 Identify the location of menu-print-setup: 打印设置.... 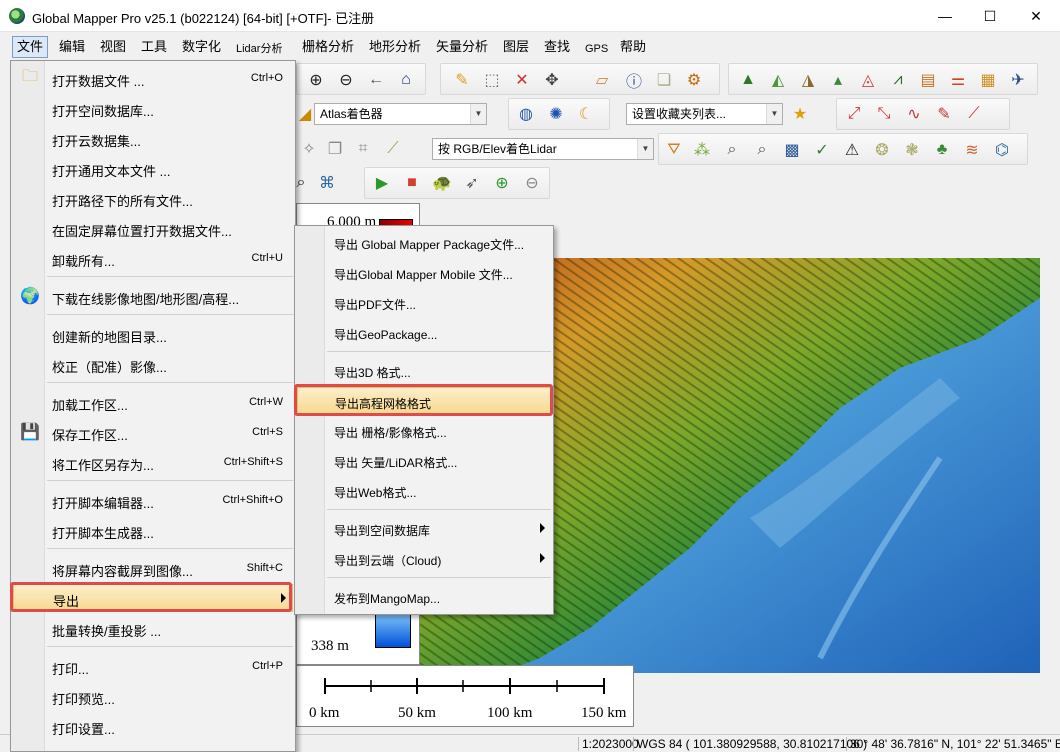
(153, 726).